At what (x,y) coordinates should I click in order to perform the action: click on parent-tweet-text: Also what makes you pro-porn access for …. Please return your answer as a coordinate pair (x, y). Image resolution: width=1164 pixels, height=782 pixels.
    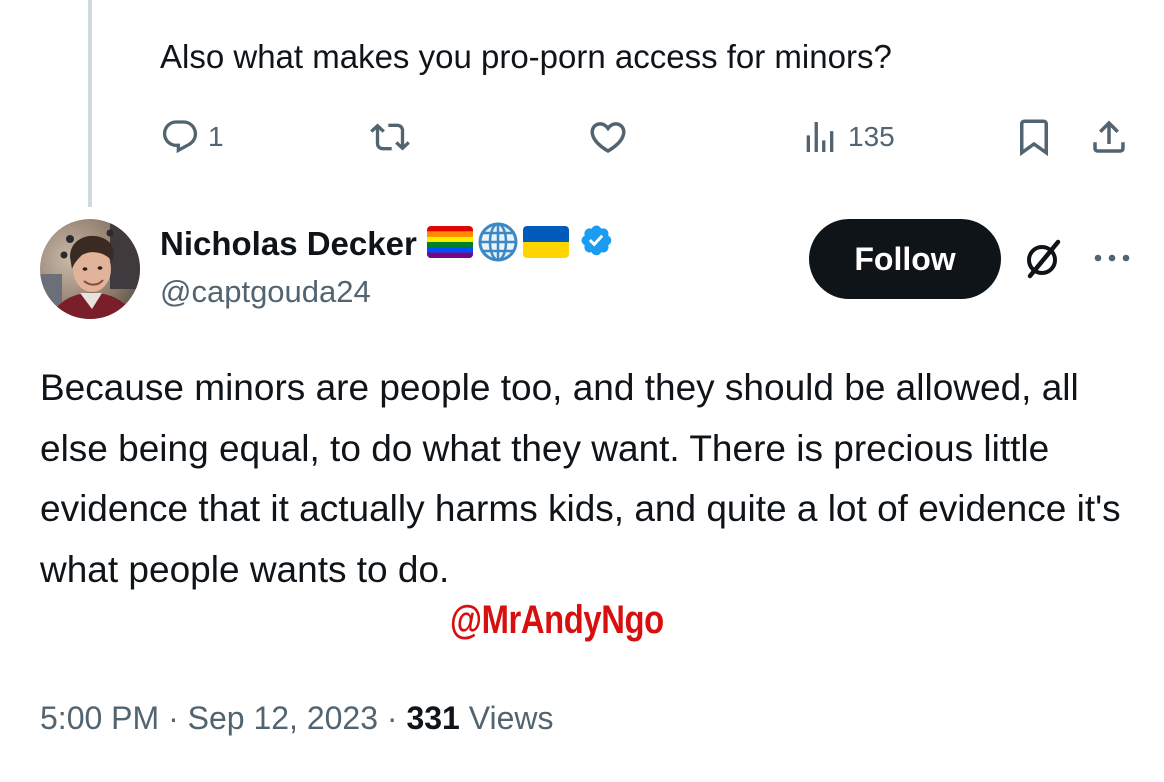
    Looking at the image, I should click on (526, 56).